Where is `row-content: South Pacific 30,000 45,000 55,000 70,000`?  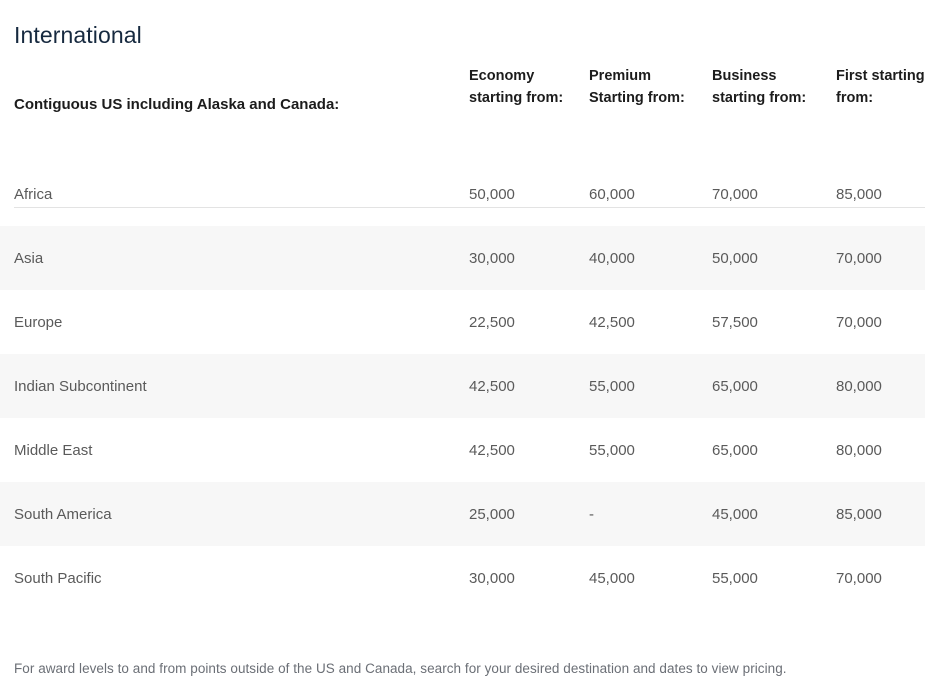
row-content: South Pacific 30,000 45,000 55,000 70,000 is located at coordinates (469, 578).